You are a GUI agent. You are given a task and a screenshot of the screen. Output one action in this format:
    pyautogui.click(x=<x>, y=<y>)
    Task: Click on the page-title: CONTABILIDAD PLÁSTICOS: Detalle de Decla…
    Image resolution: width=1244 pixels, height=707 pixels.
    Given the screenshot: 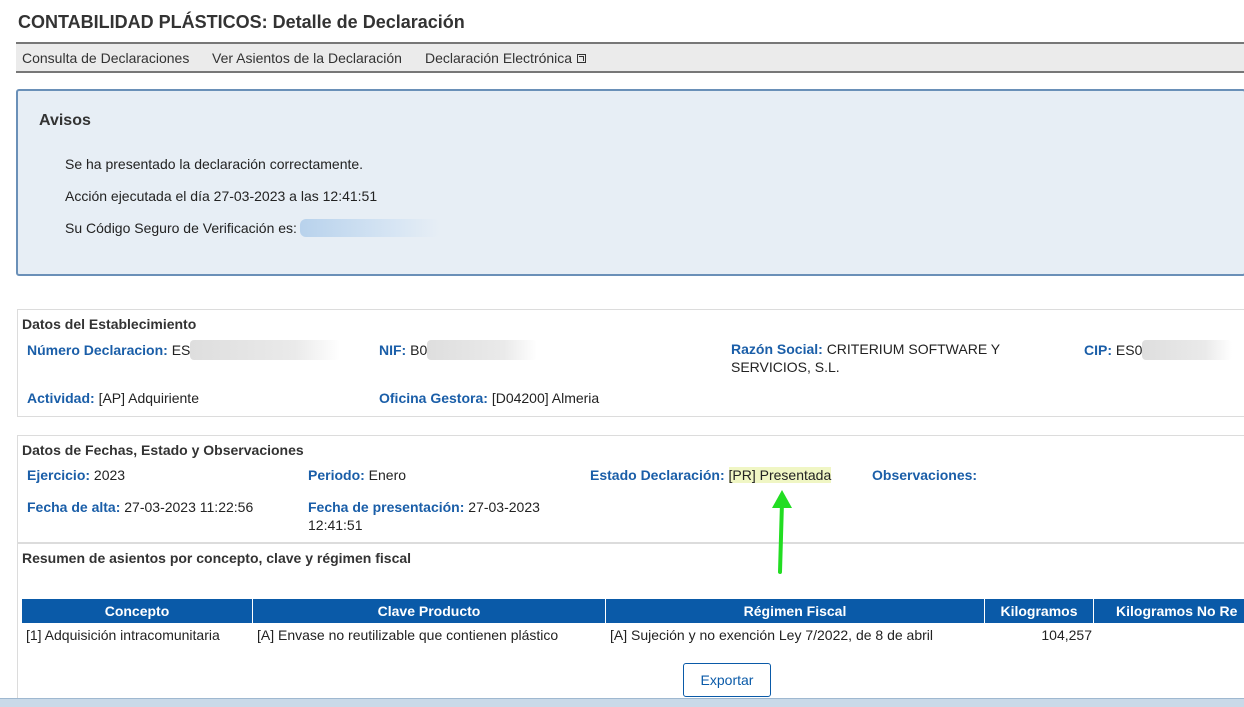 What is the action you would take?
    pyautogui.click(x=241, y=22)
    